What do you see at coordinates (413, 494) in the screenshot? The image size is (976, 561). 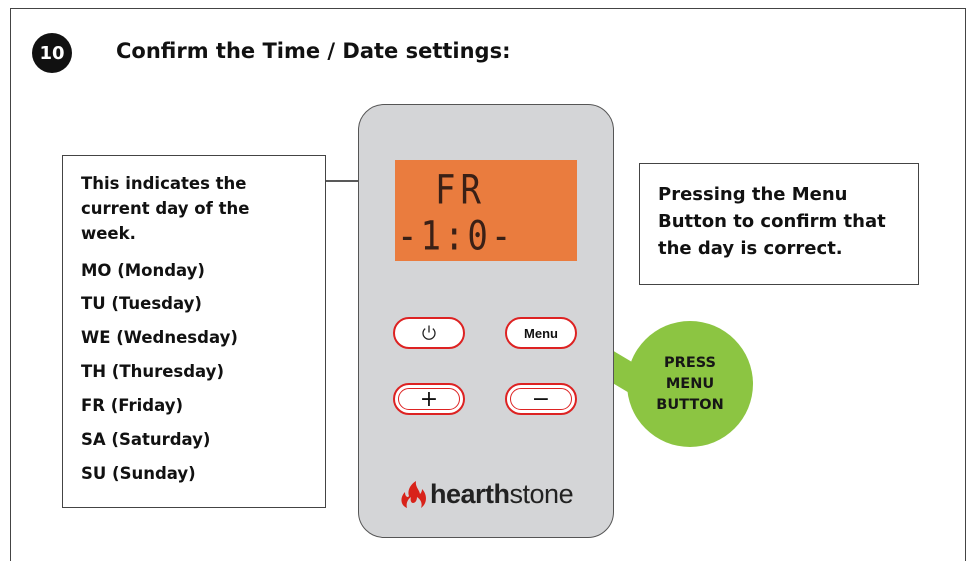 I see `flame-icon` at bounding box center [413, 494].